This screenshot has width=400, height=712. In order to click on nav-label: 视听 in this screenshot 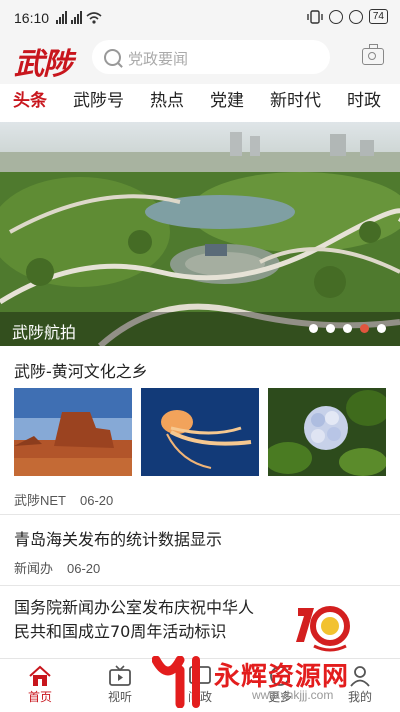, I will do `click(119, 697)`.